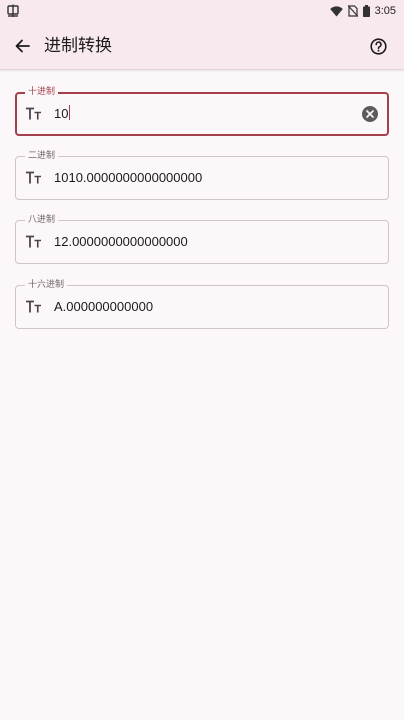 This screenshot has height=720, width=404. I want to click on decimal-field: 十进制 10, so click(202, 111).